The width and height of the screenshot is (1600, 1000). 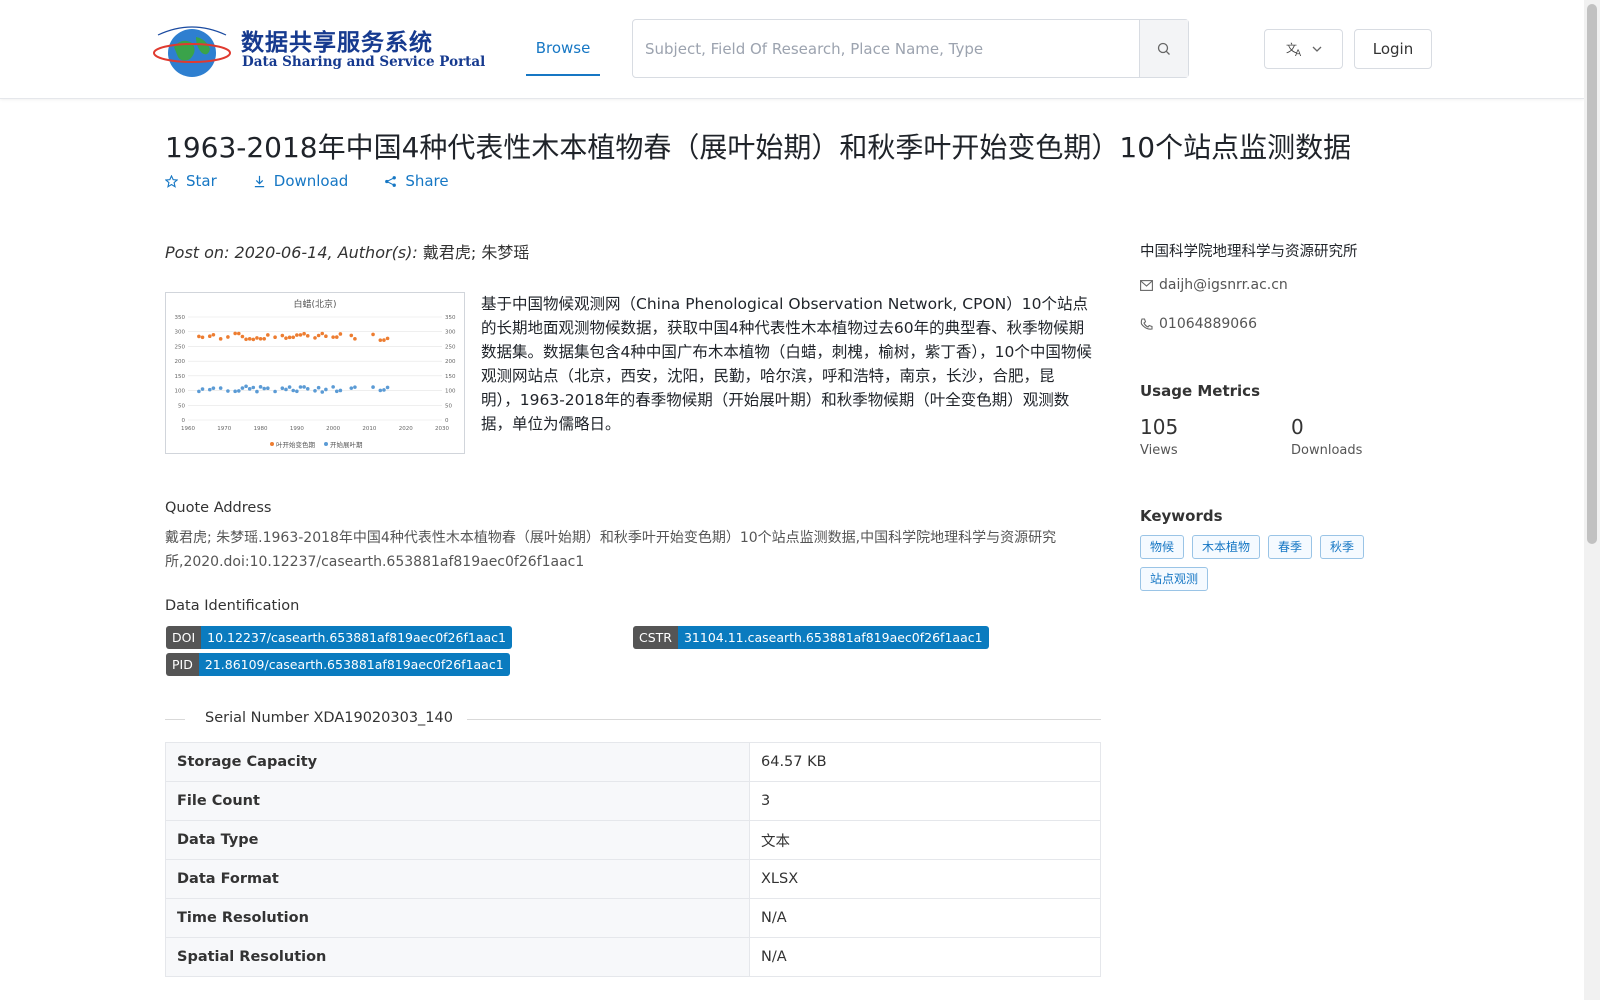 What do you see at coordinates (1146, 285) in the screenshot?
I see `mail-icon` at bounding box center [1146, 285].